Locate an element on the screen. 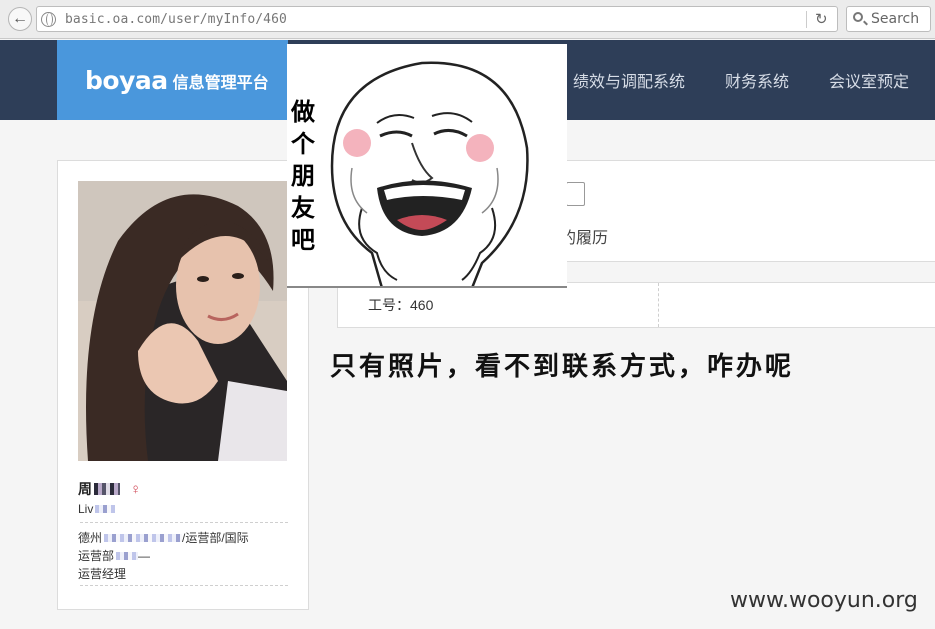  globe-icon is located at coordinates (48, 19).